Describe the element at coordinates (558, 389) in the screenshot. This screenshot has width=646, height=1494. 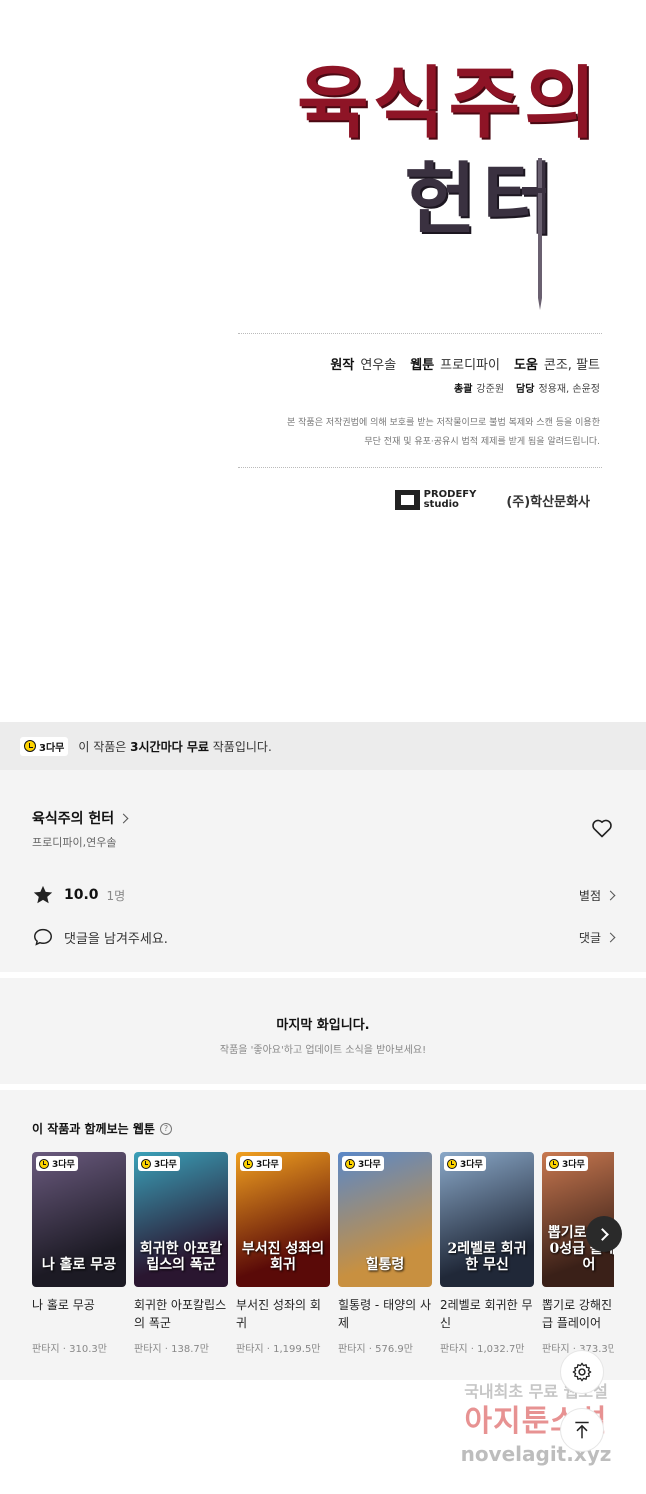
I see `credit-manager: 담당 정용재, 손윤정` at that location.